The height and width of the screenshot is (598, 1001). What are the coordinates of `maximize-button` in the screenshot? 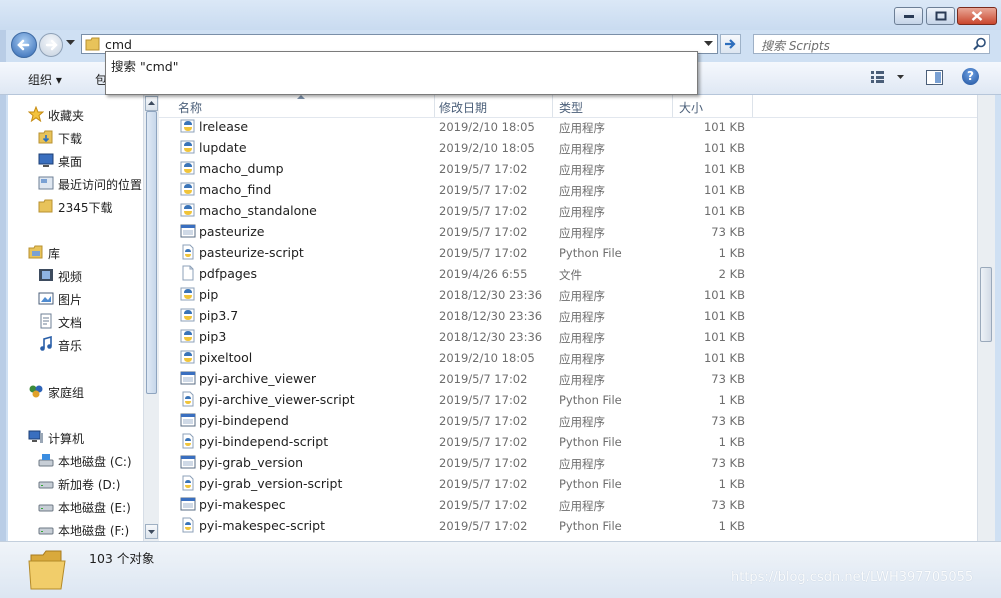 It's located at (940, 16).